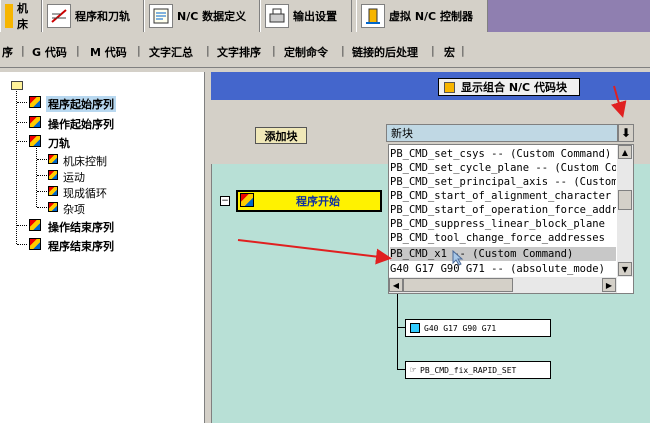  What do you see at coordinates (35, 102) in the screenshot?
I see `program-start-icon` at bounding box center [35, 102].